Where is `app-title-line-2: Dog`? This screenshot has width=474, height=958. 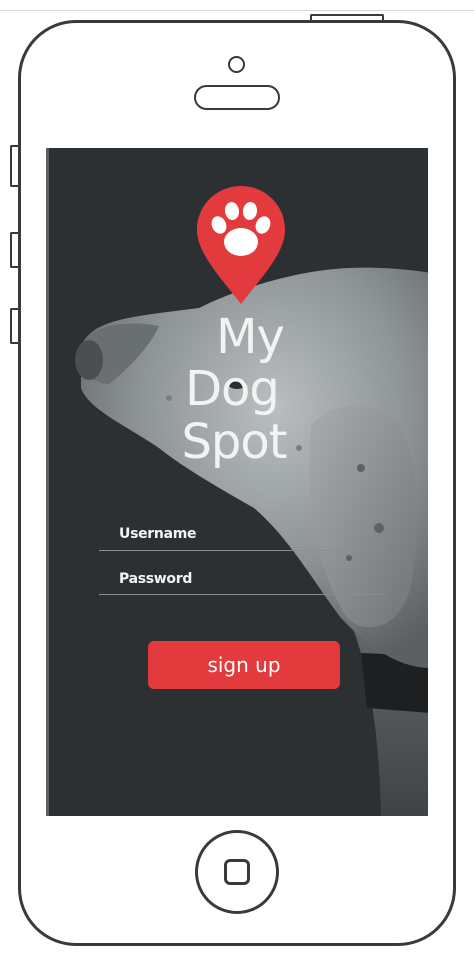
app-title-line-2: Dog is located at coordinates (232, 389).